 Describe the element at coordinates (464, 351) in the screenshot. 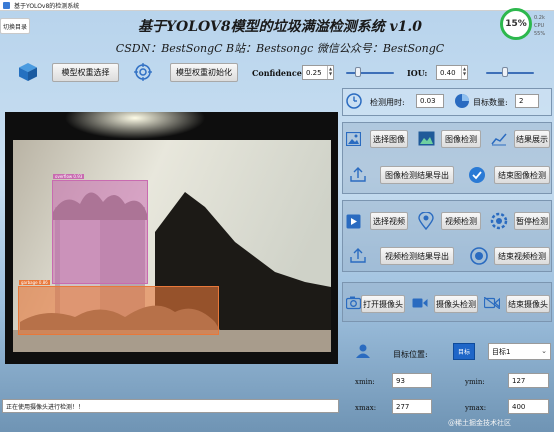

I see `target-tag-icon: 目标` at that location.